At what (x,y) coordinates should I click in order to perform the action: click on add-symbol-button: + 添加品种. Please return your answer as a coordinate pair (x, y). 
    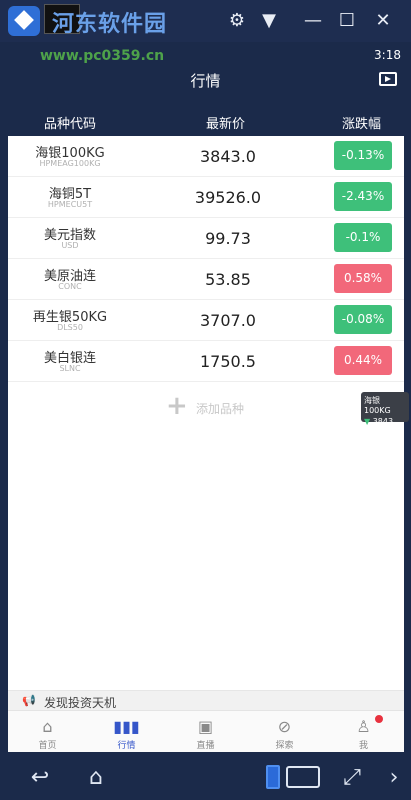
    Looking at the image, I should click on (206, 407).